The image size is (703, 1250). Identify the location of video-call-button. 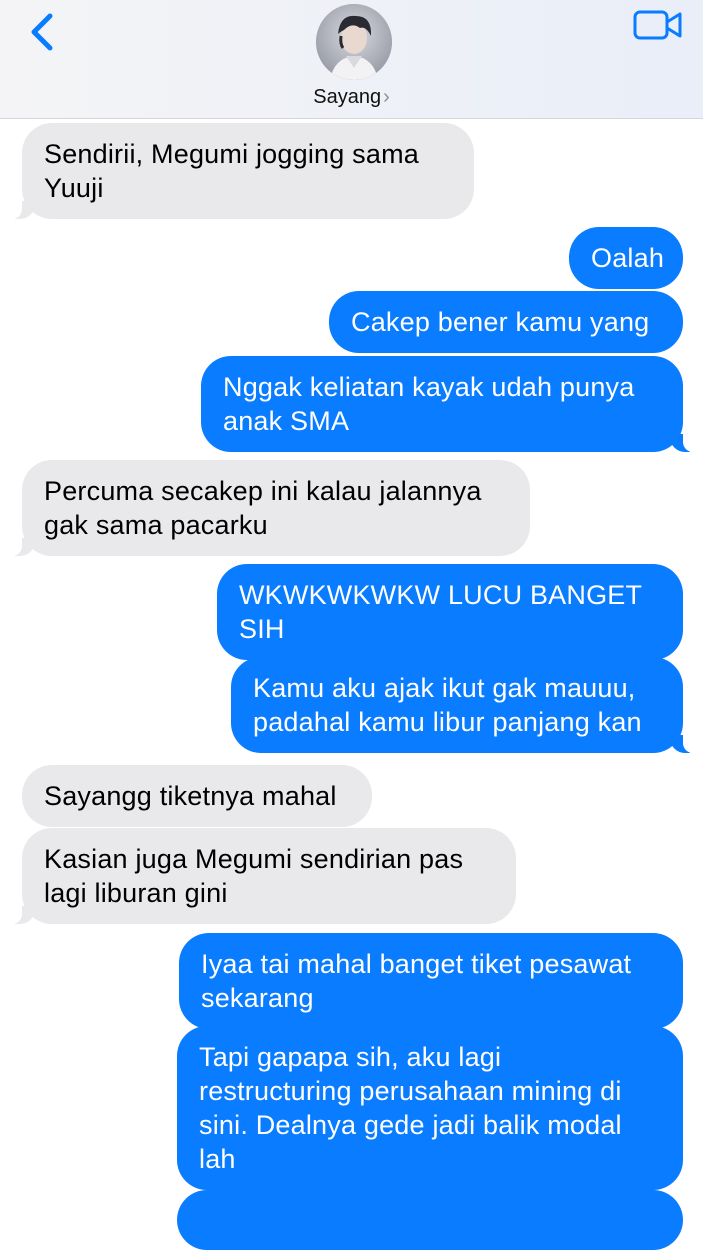
(658, 26).